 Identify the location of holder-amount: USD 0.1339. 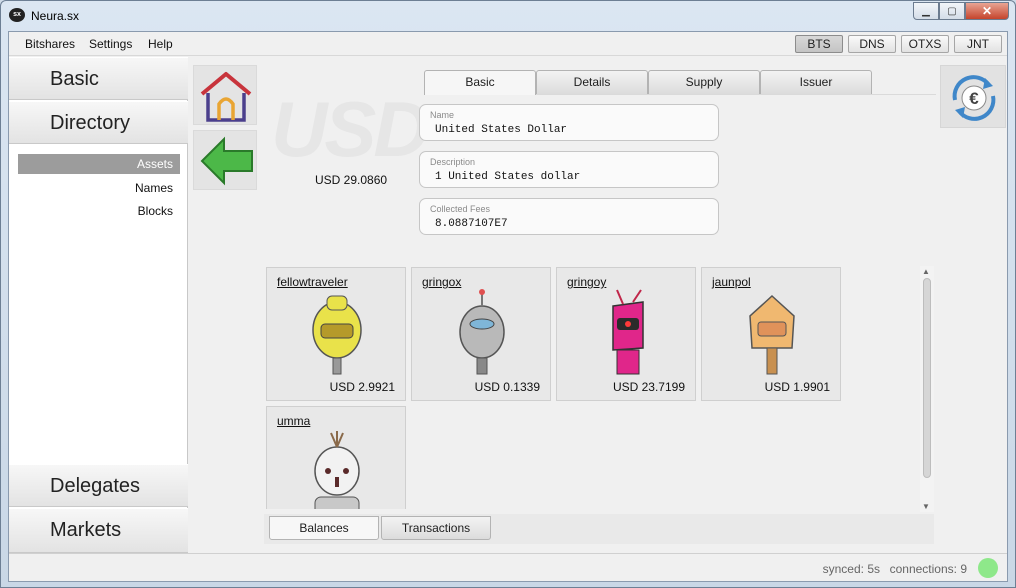
(507, 387).